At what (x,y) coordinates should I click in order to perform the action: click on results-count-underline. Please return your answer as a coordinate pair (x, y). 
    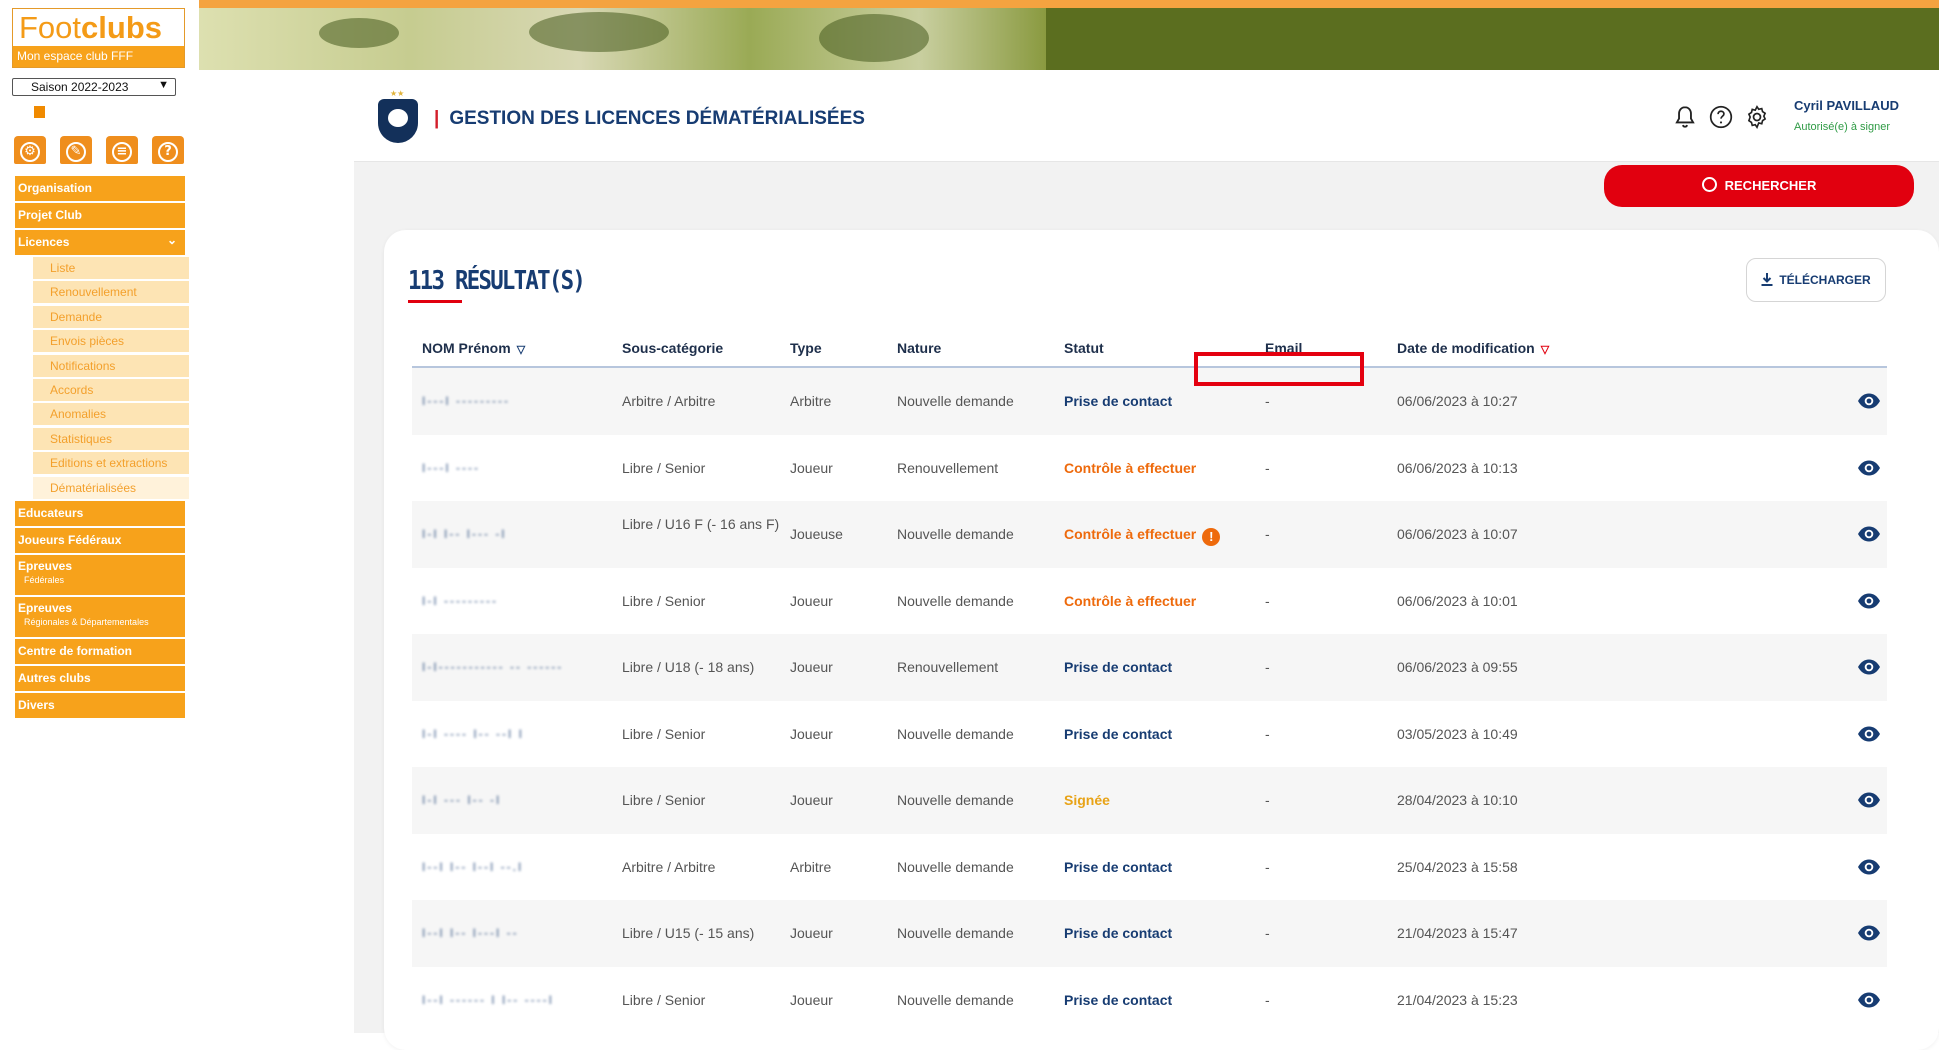
    Looking at the image, I should click on (435, 301).